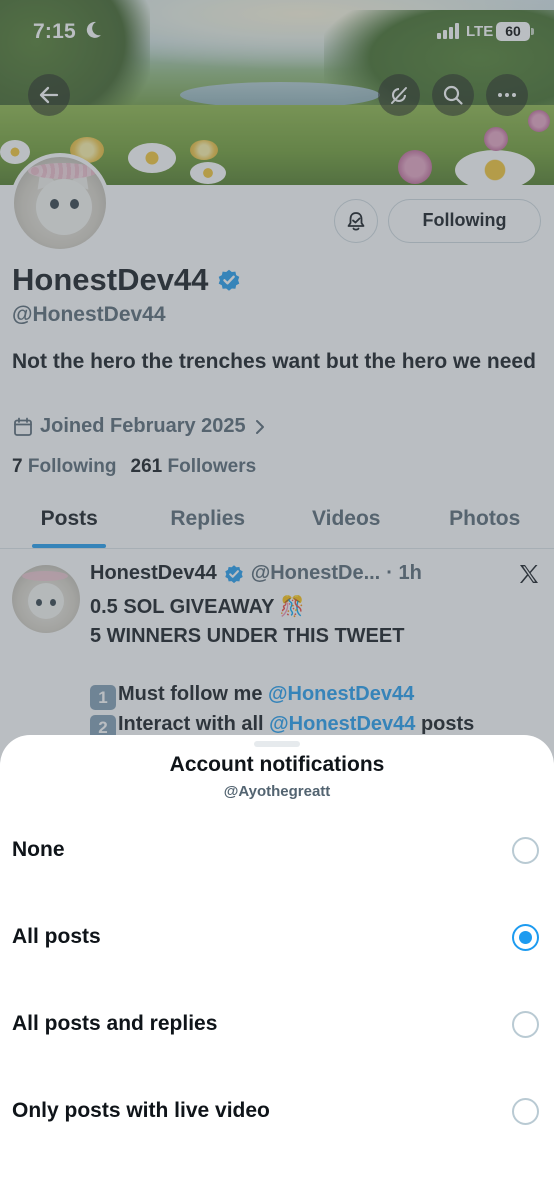 Image resolution: width=554 pixels, height=1200 pixels. Describe the element at coordinates (277, 744) in the screenshot. I see `sheet-grabber` at that location.